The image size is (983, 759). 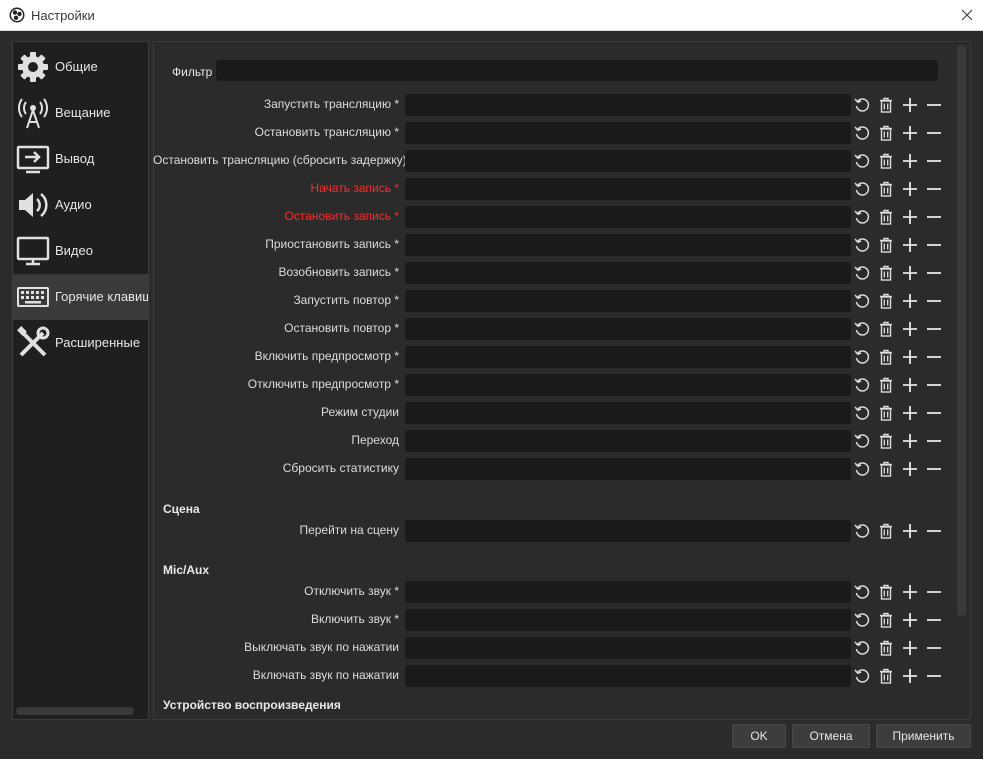 I want to click on filter-input, so click(x=577, y=70).